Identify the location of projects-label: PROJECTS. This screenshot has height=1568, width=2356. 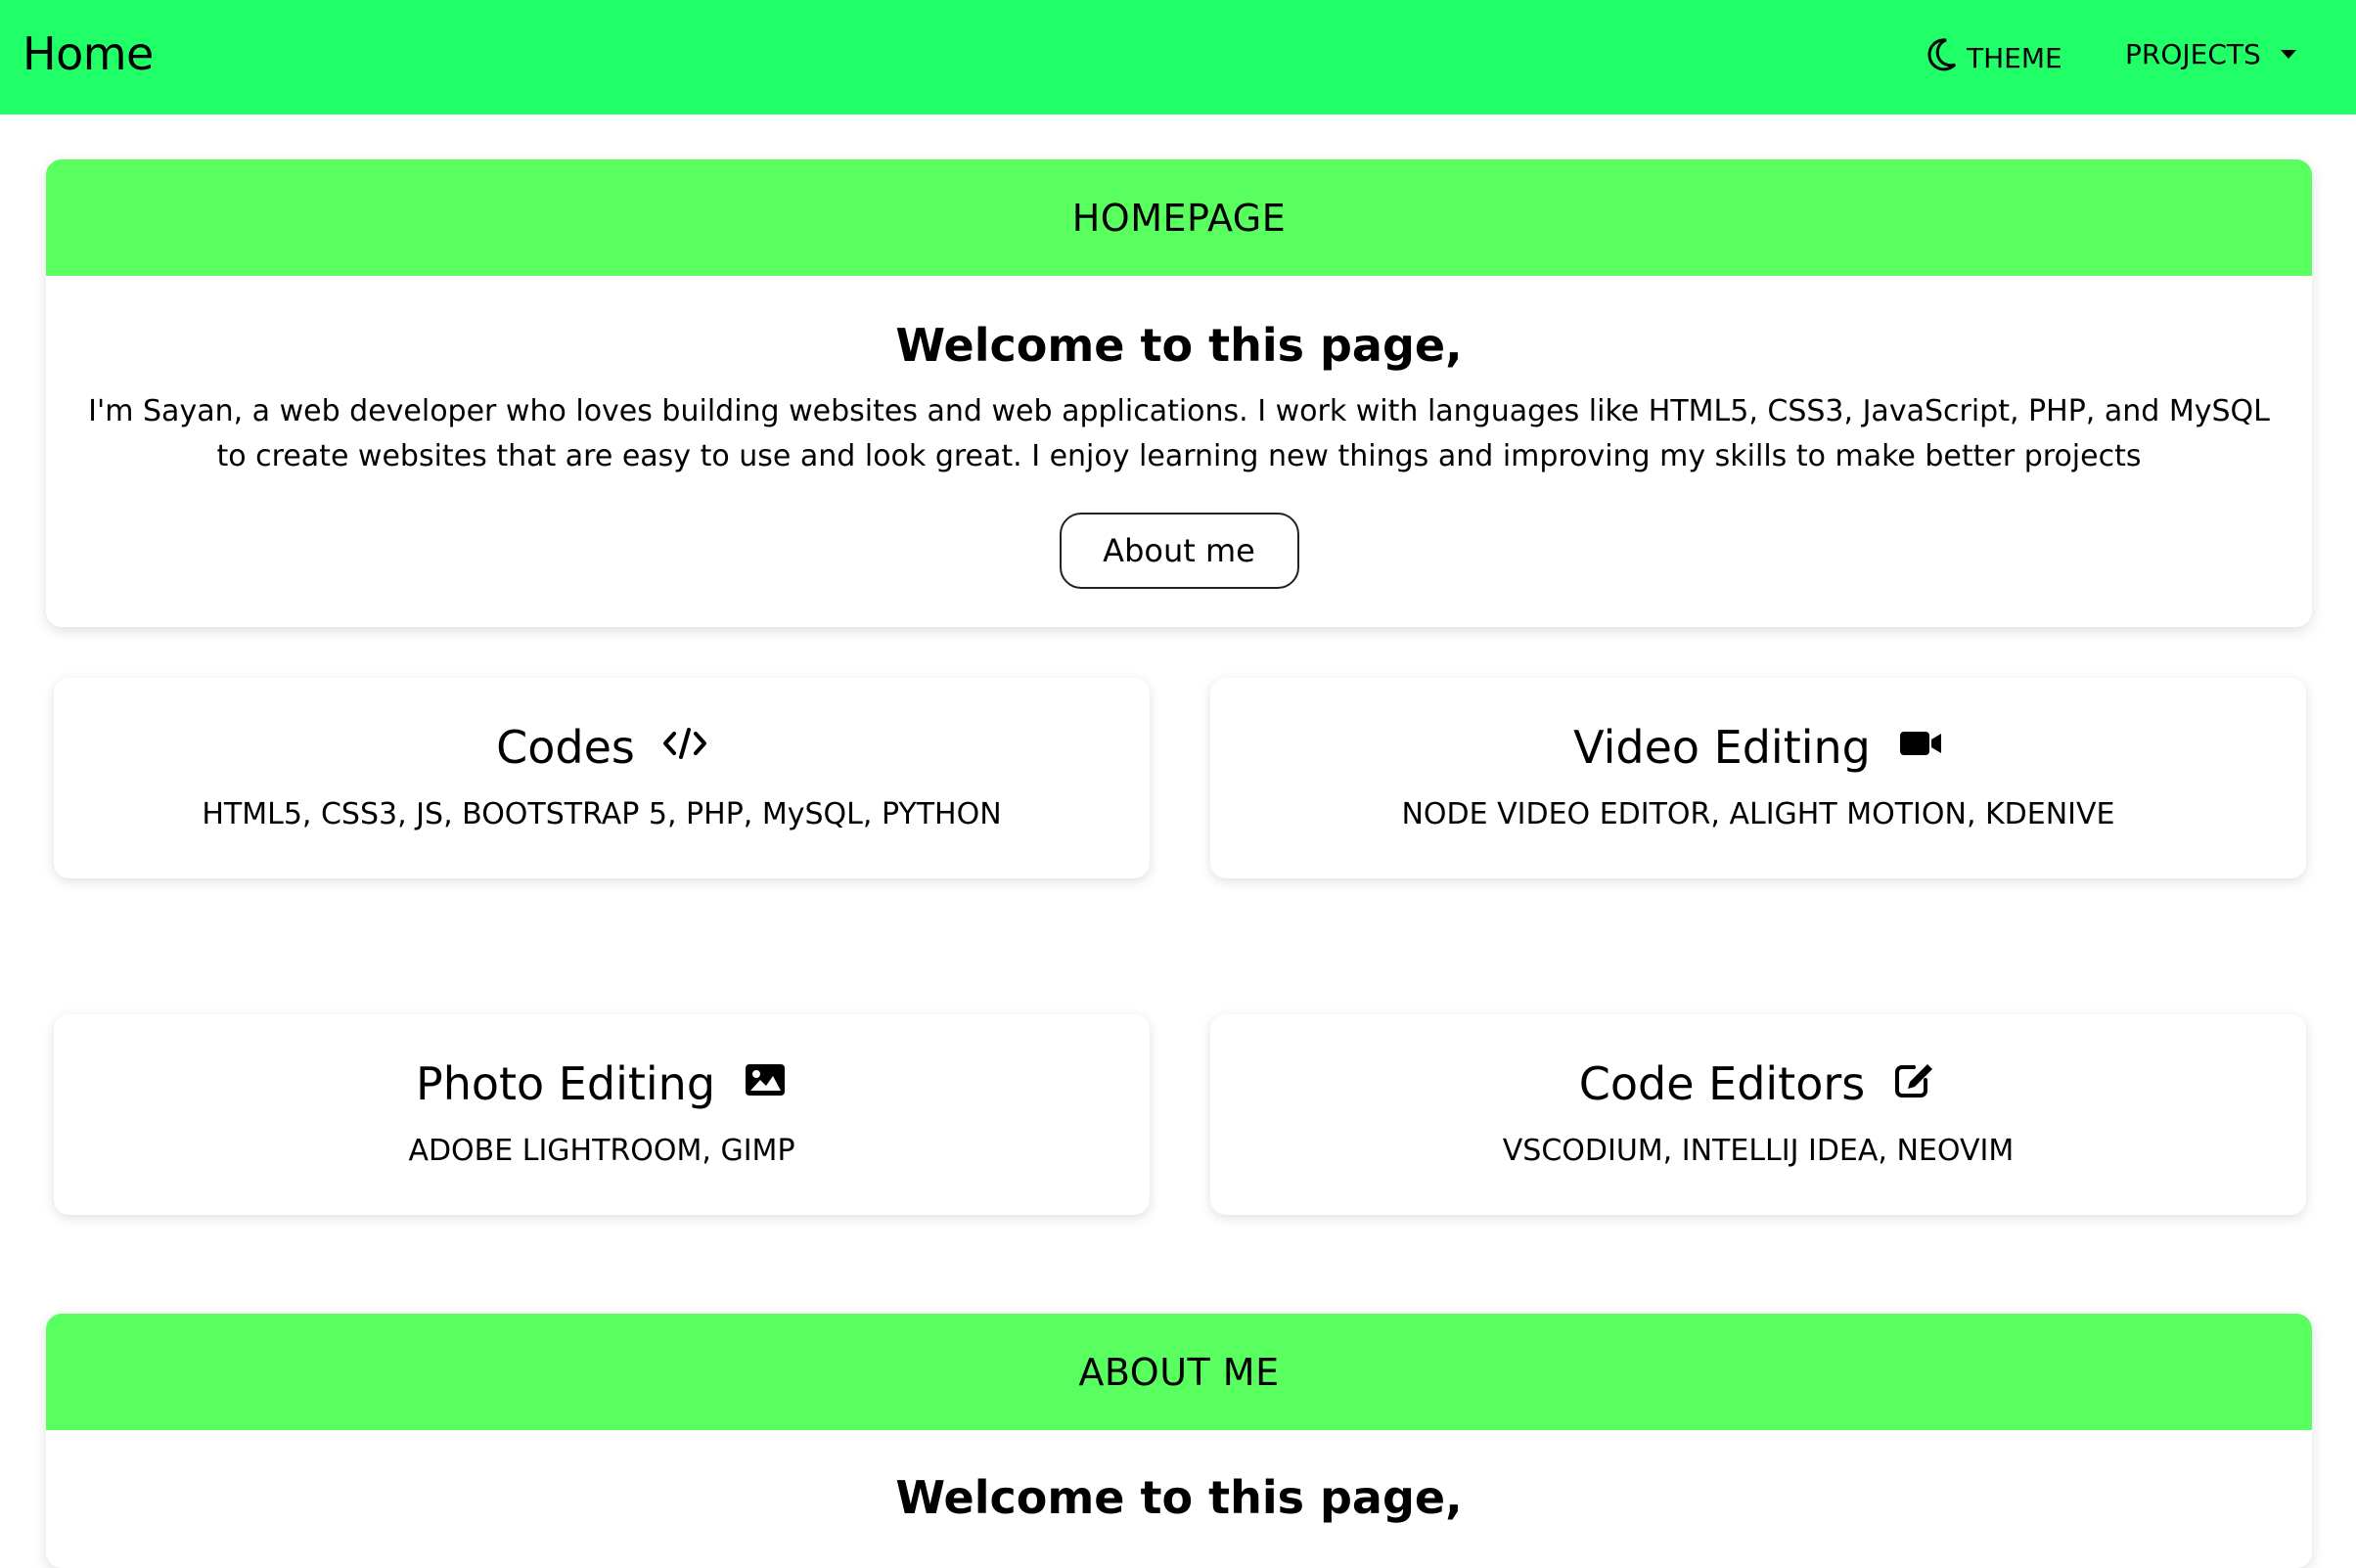
(2193, 53).